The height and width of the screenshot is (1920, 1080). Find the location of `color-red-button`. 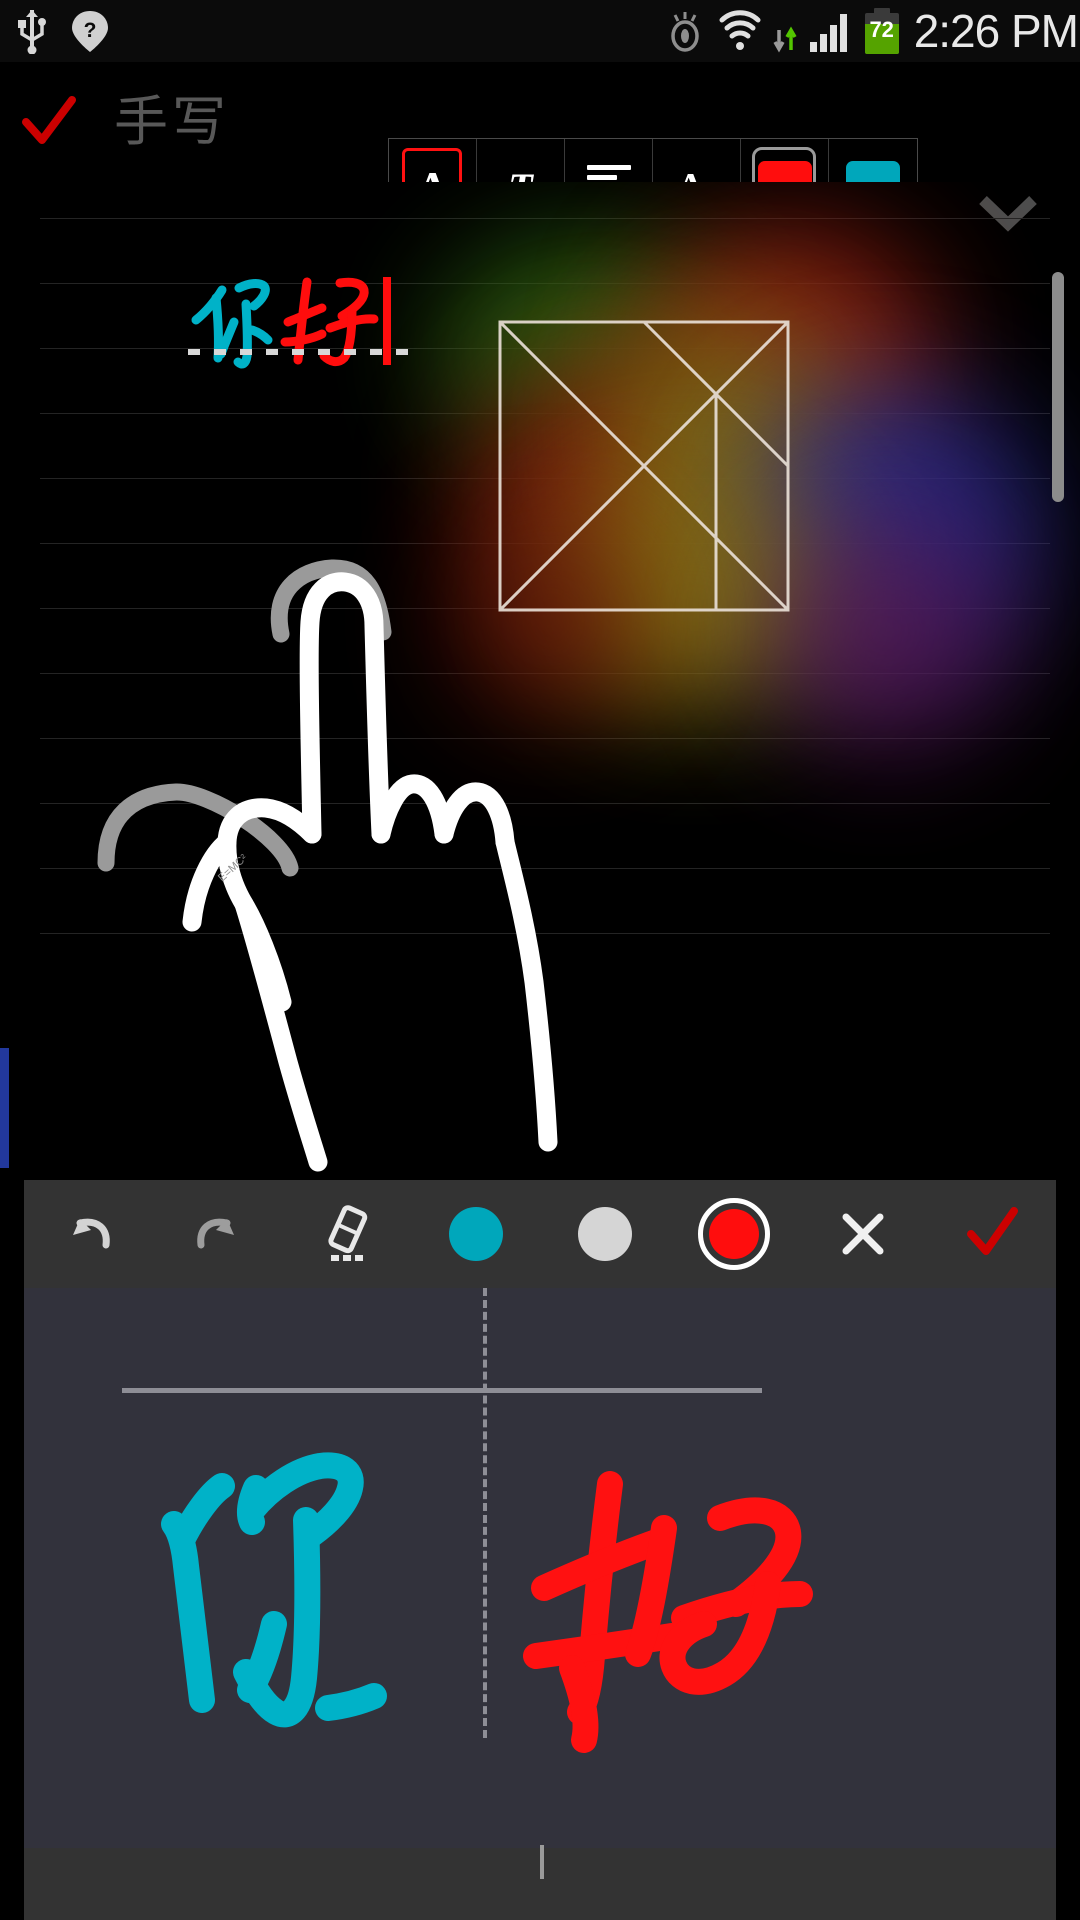

color-red-button is located at coordinates (733, 1234).